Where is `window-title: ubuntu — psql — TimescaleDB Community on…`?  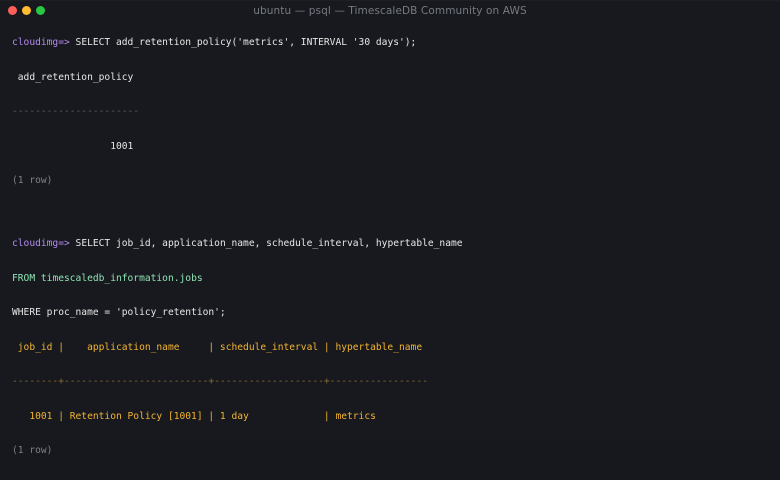 window-title: ubuntu — psql — TimescaleDB Community on… is located at coordinates (390, 11).